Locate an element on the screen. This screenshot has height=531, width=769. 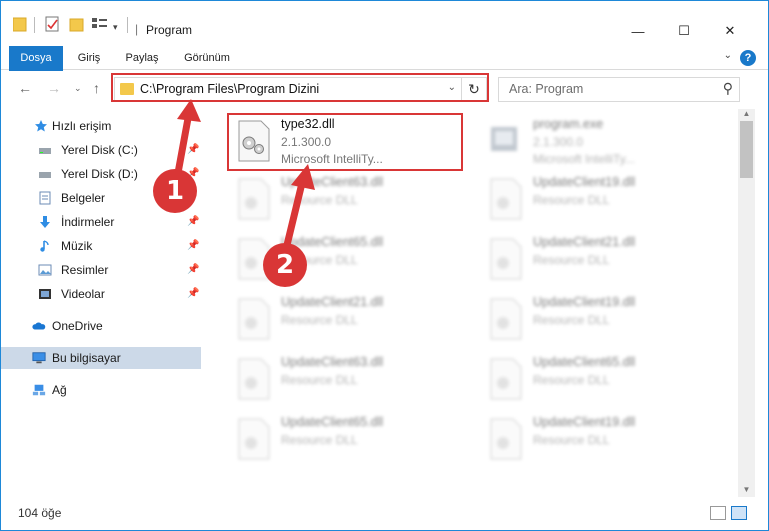
annotation-arrows is located at coordinates (244, 174).